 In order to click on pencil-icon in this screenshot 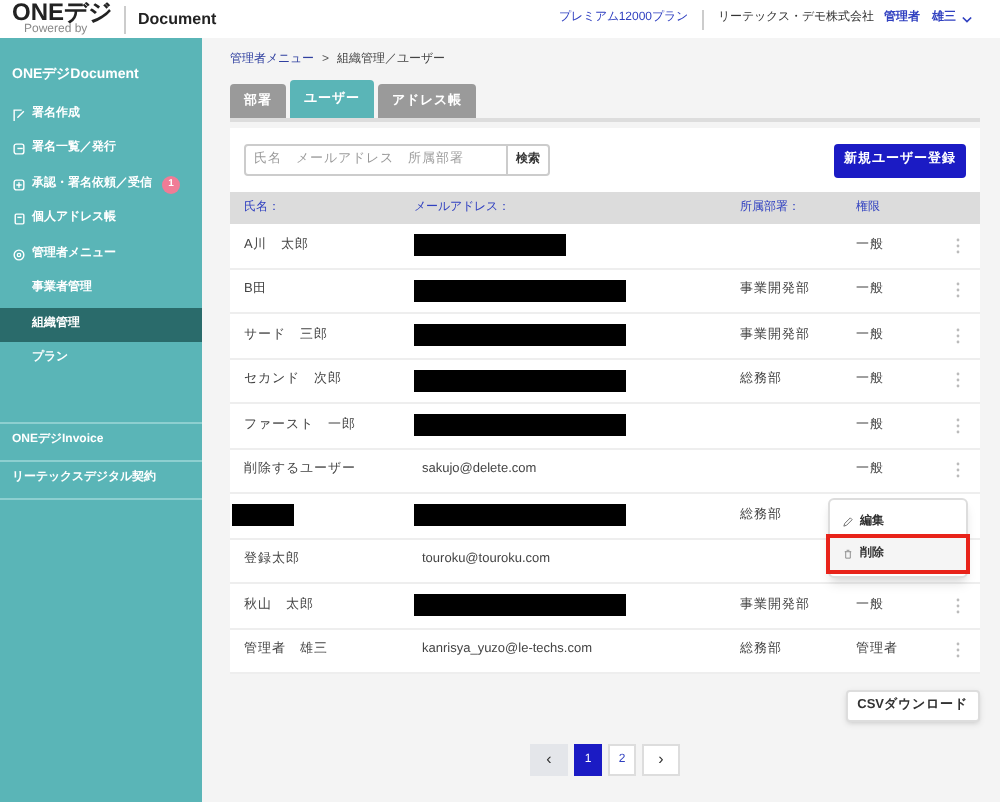, I will do `click(848, 522)`.